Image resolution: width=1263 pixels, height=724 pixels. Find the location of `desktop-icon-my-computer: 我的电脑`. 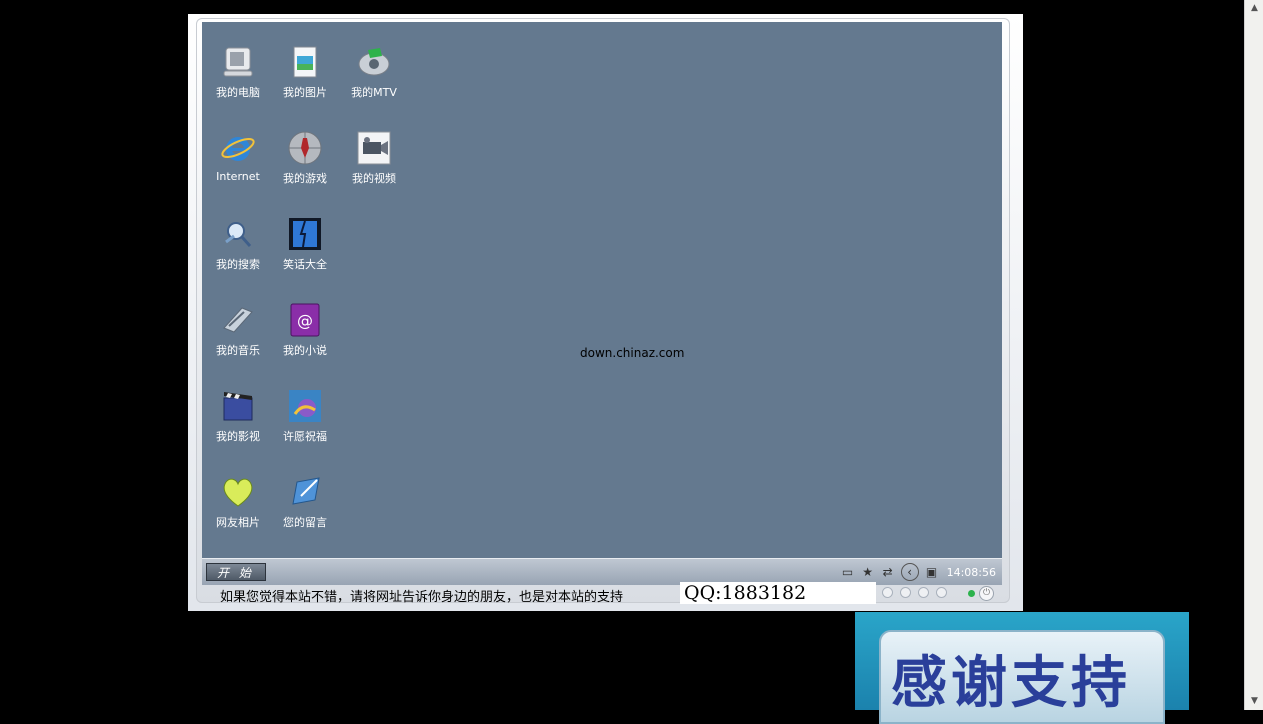

desktop-icon-my-computer: 我的电脑 is located at coordinates (238, 72).